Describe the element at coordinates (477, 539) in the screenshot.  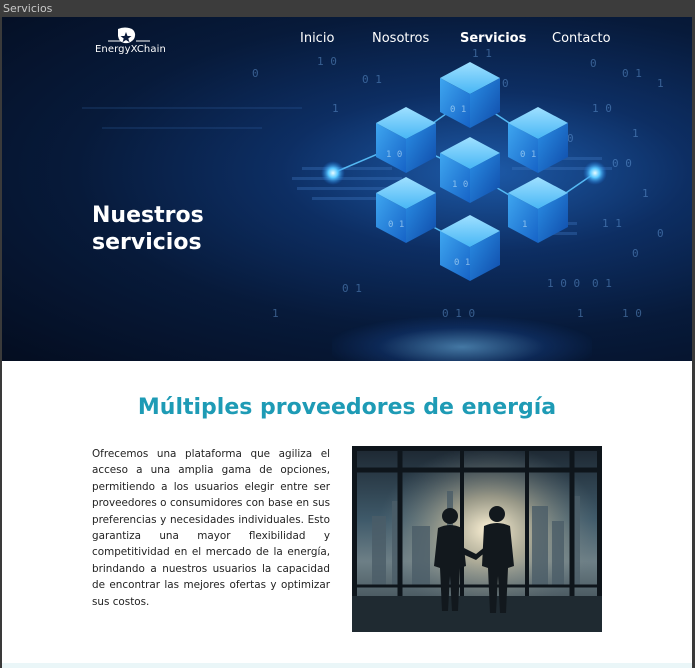
I see `business-handshake-photo` at that location.